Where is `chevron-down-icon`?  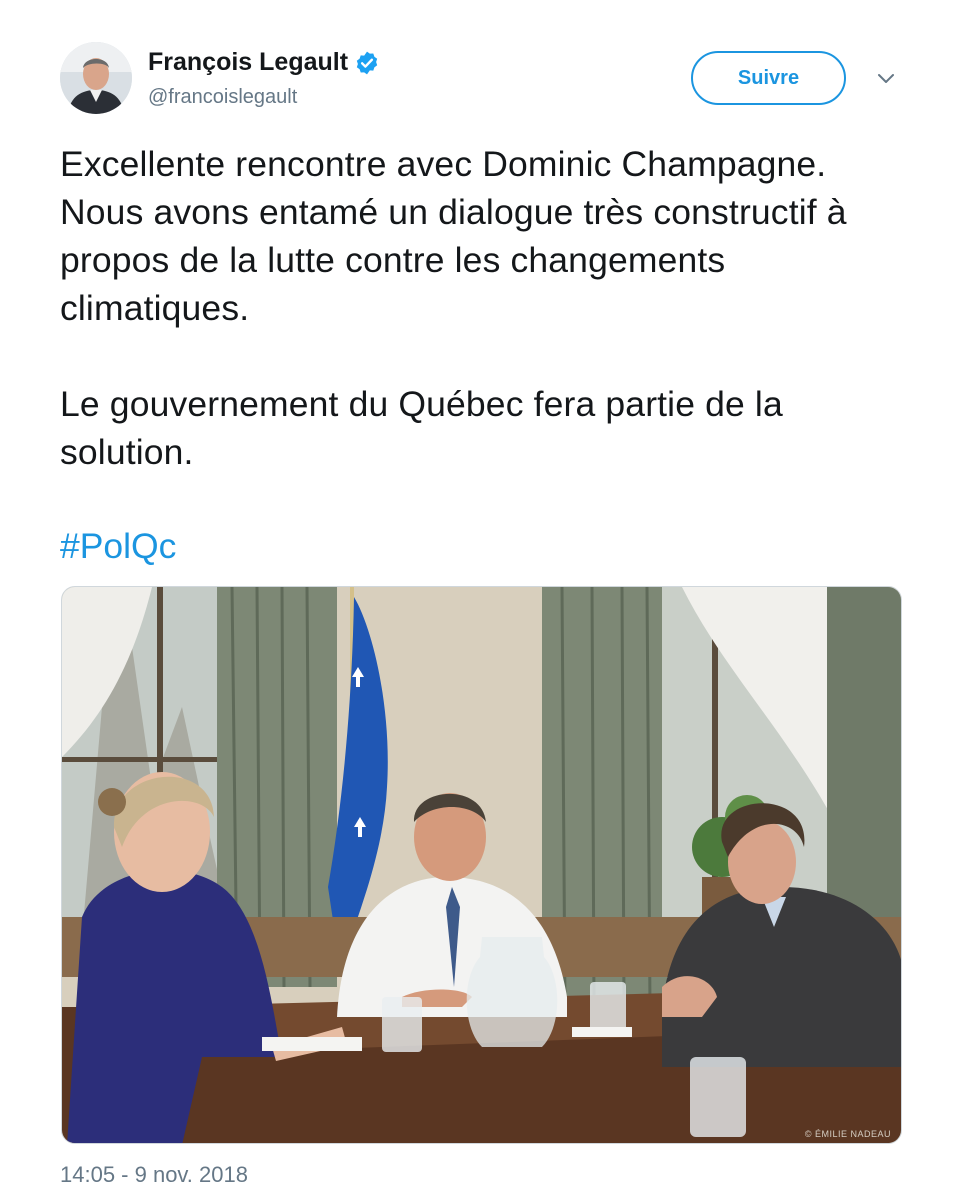
chevron-down-icon is located at coordinates (886, 79).